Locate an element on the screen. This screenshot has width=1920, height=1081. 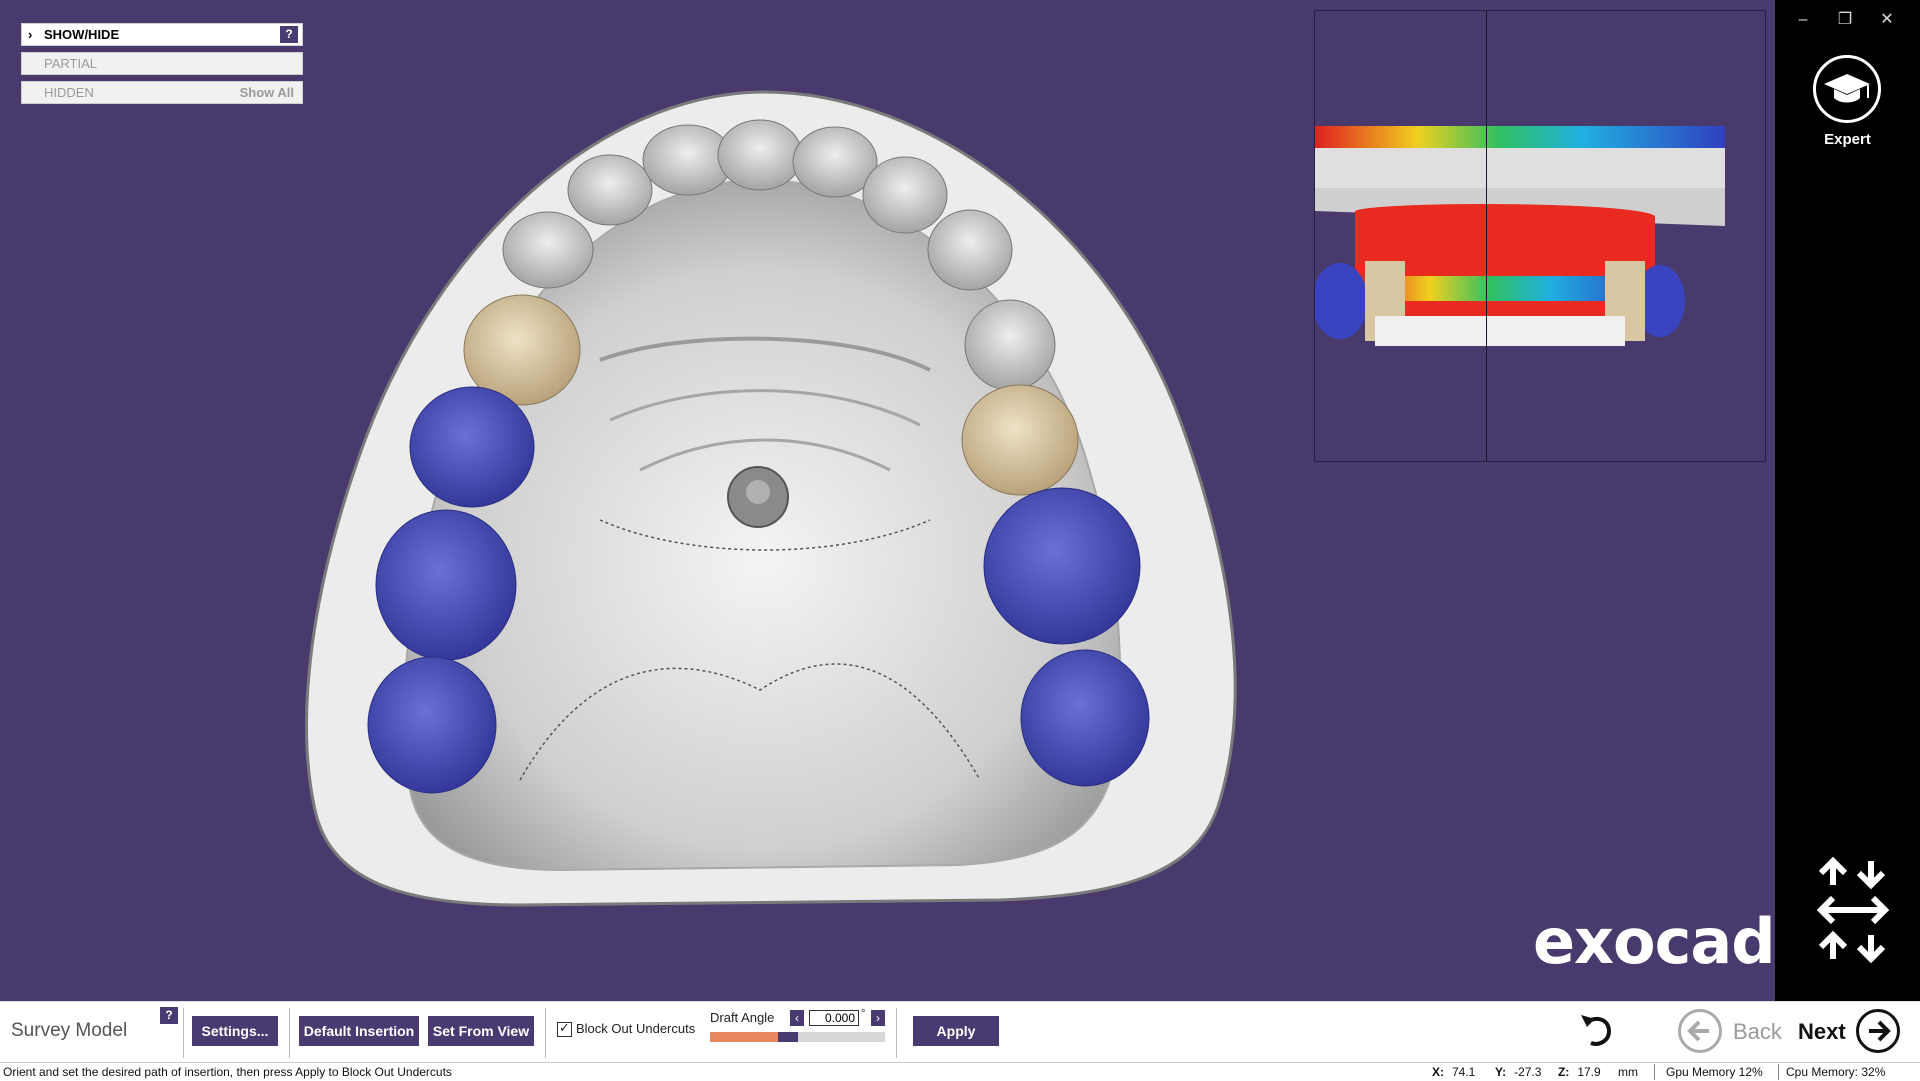
expert-label: Expert is located at coordinates (1847, 139).